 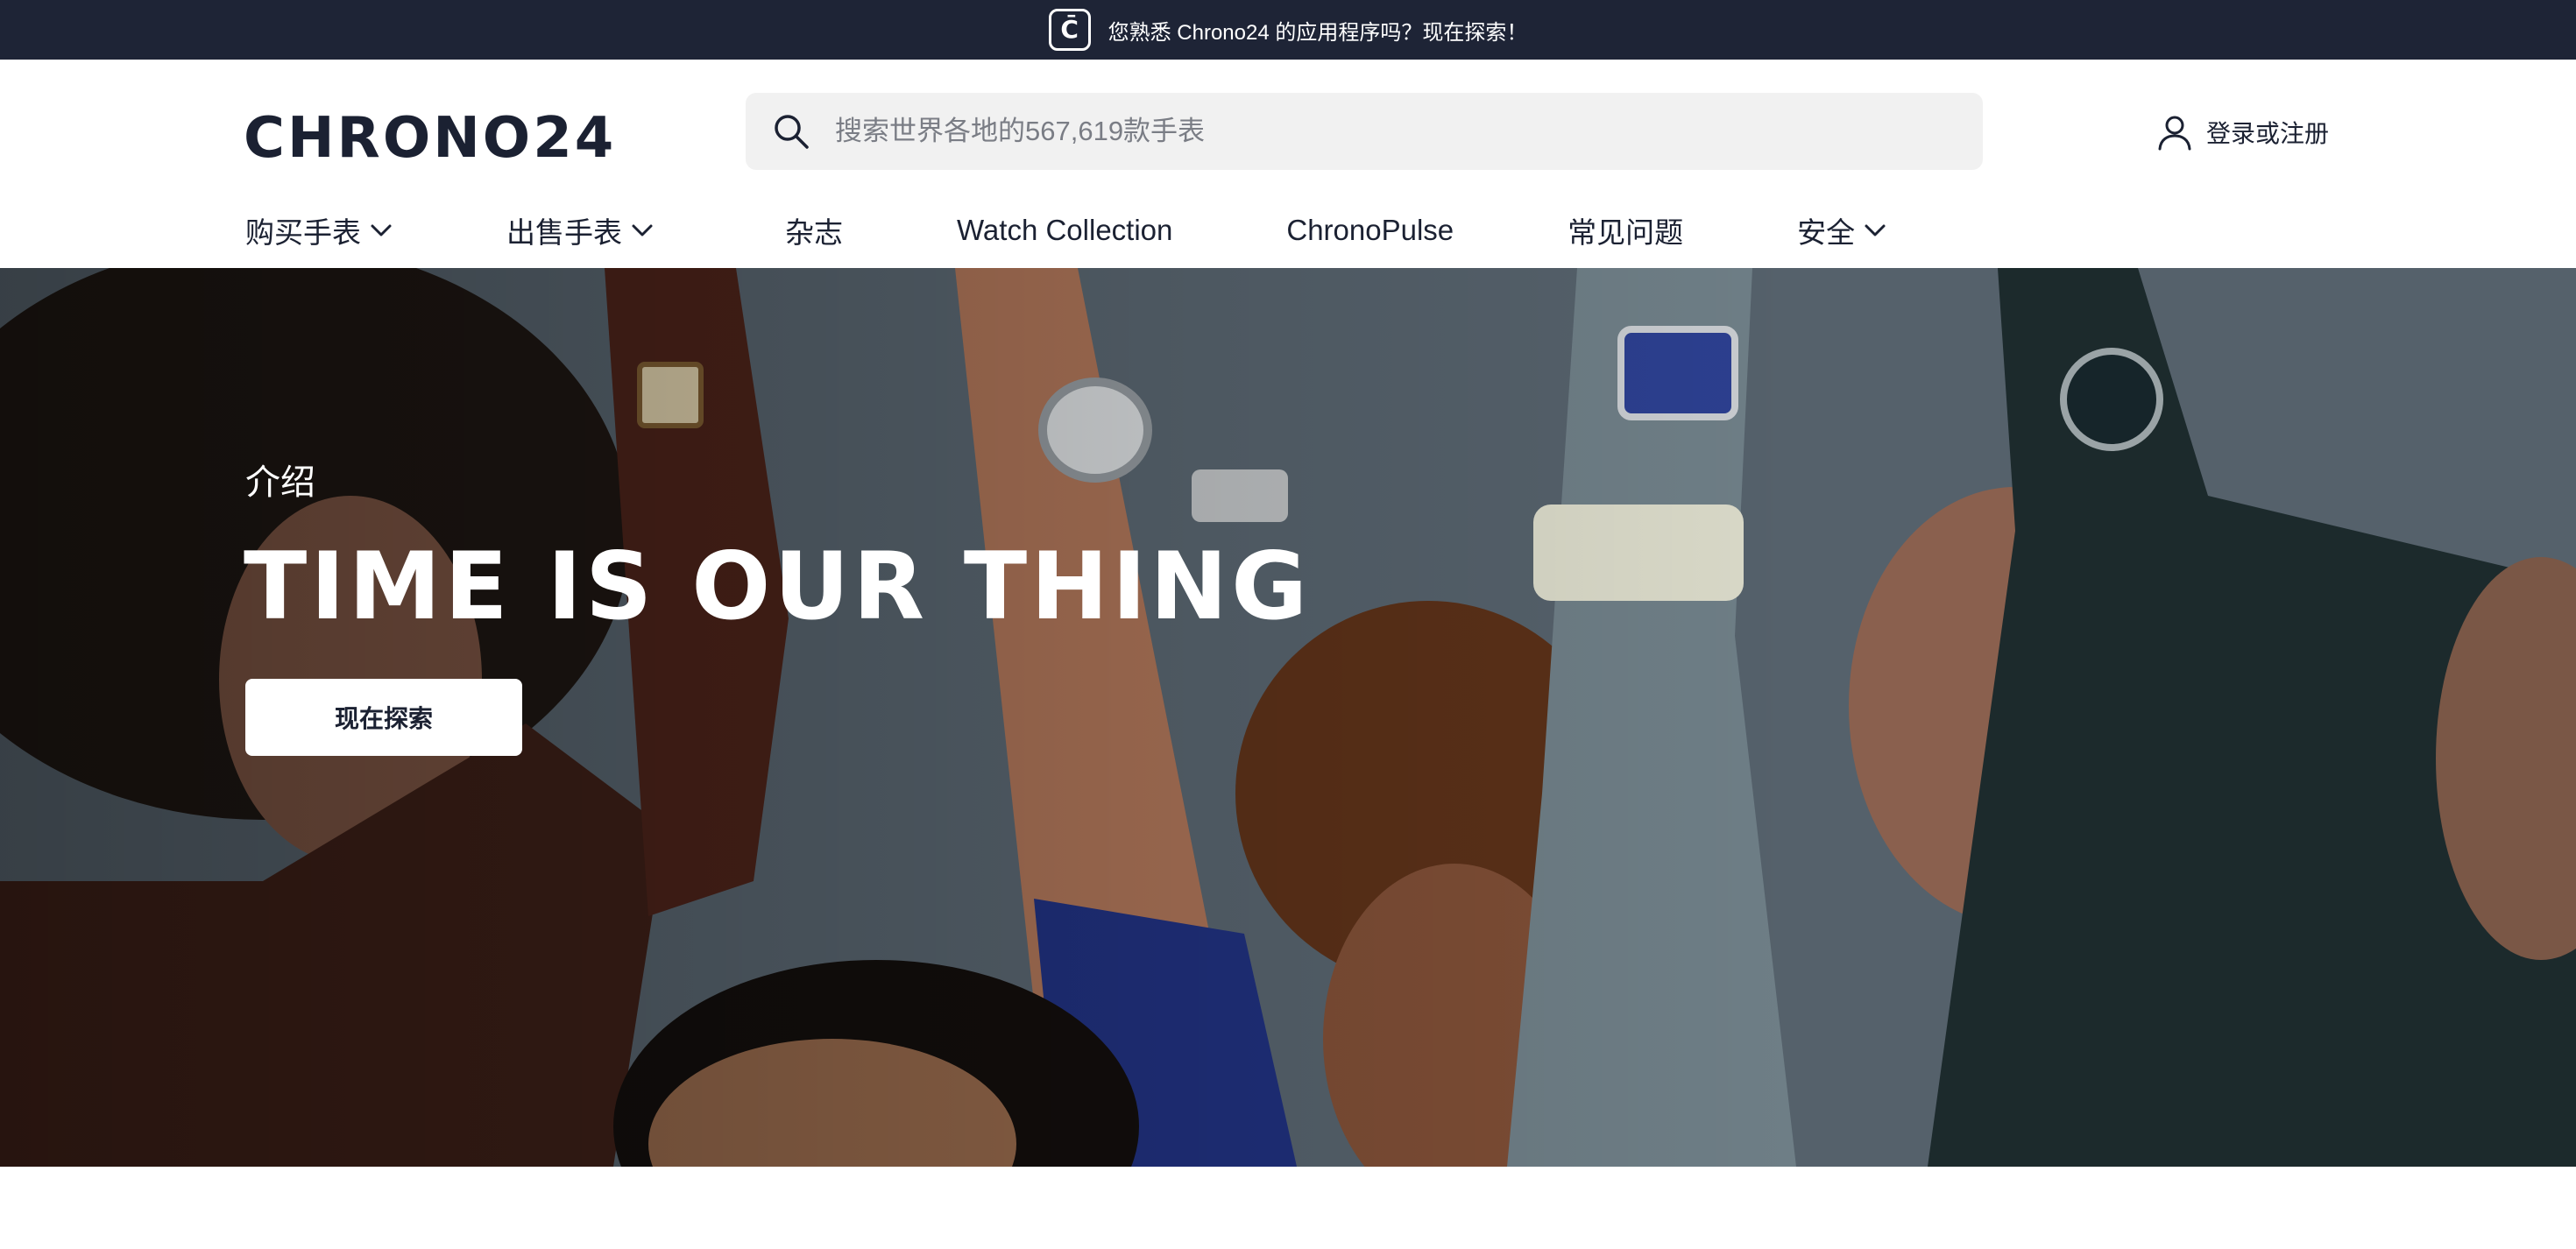 What do you see at coordinates (792, 132) in the screenshot?
I see `search-icon` at bounding box center [792, 132].